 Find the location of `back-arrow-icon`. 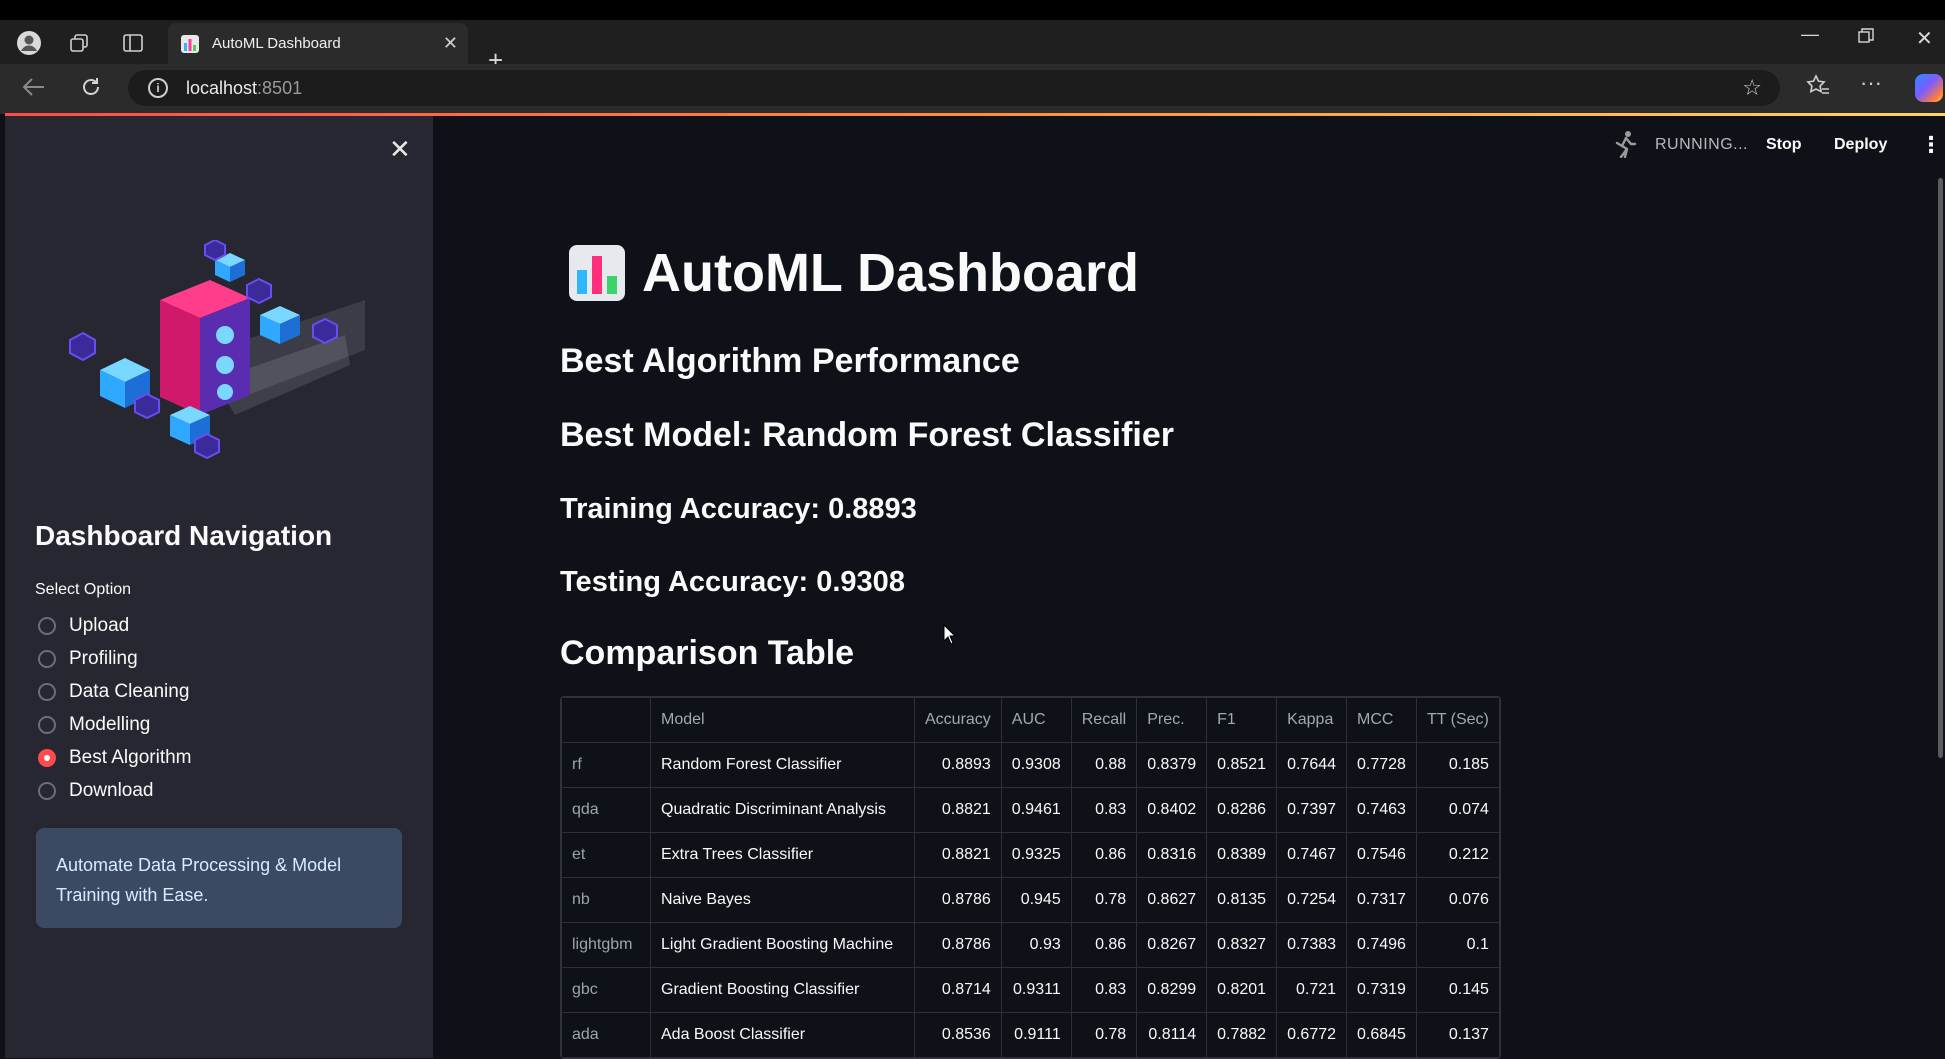

back-arrow-icon is located at coordinates (34, 90).